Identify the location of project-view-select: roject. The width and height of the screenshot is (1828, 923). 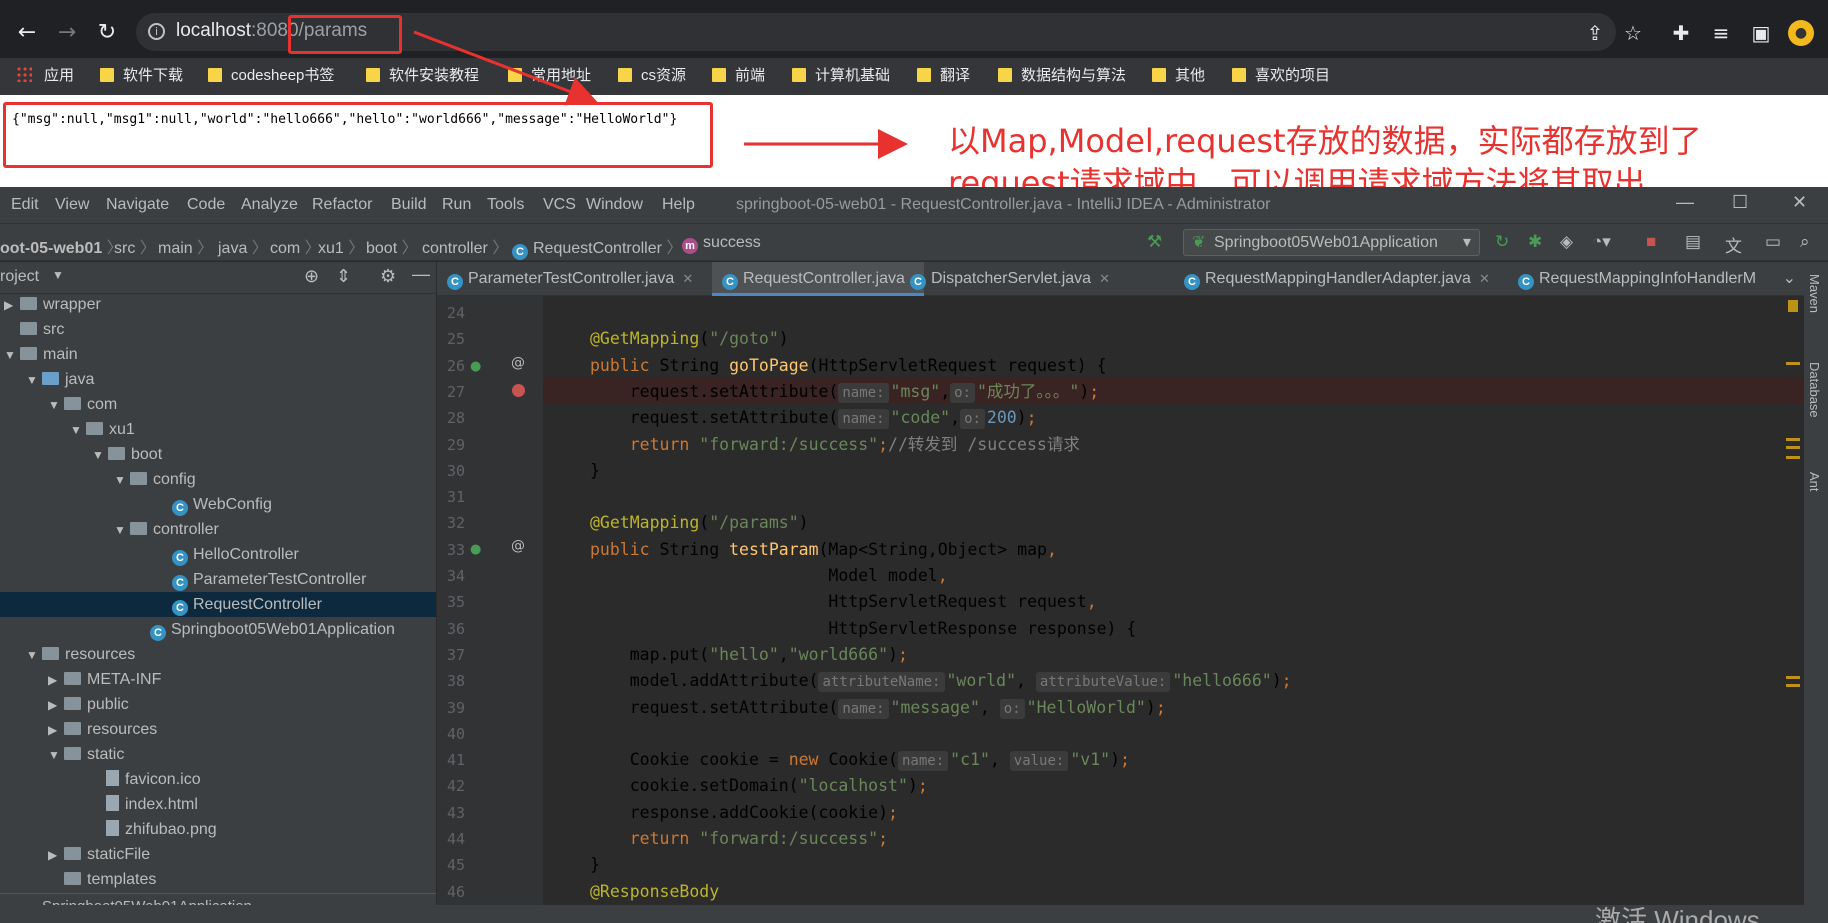
(19, 277).